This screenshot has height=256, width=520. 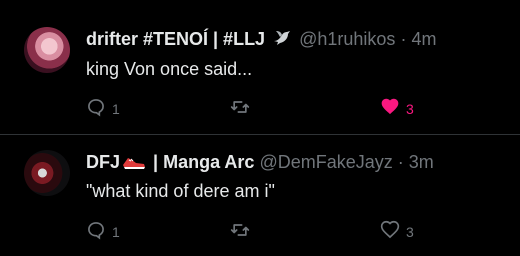 What do you see at coordinates (325, 162) in the screenshot?
I see `user-handle: @DemFakeJayz` at bounding box center [325, 162].